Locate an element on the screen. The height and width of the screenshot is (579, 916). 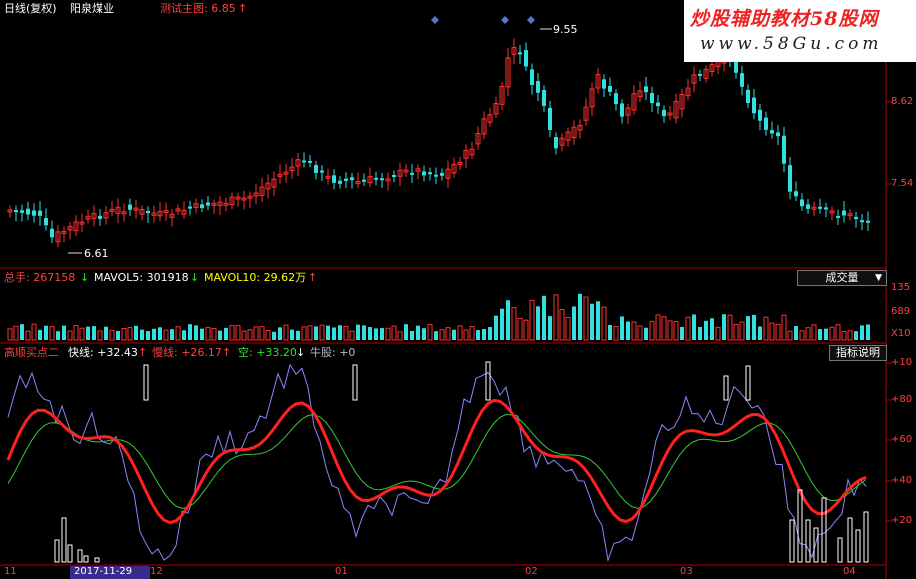
total-volume-label: 总手: 267158 is located at coordinates (40, 277).